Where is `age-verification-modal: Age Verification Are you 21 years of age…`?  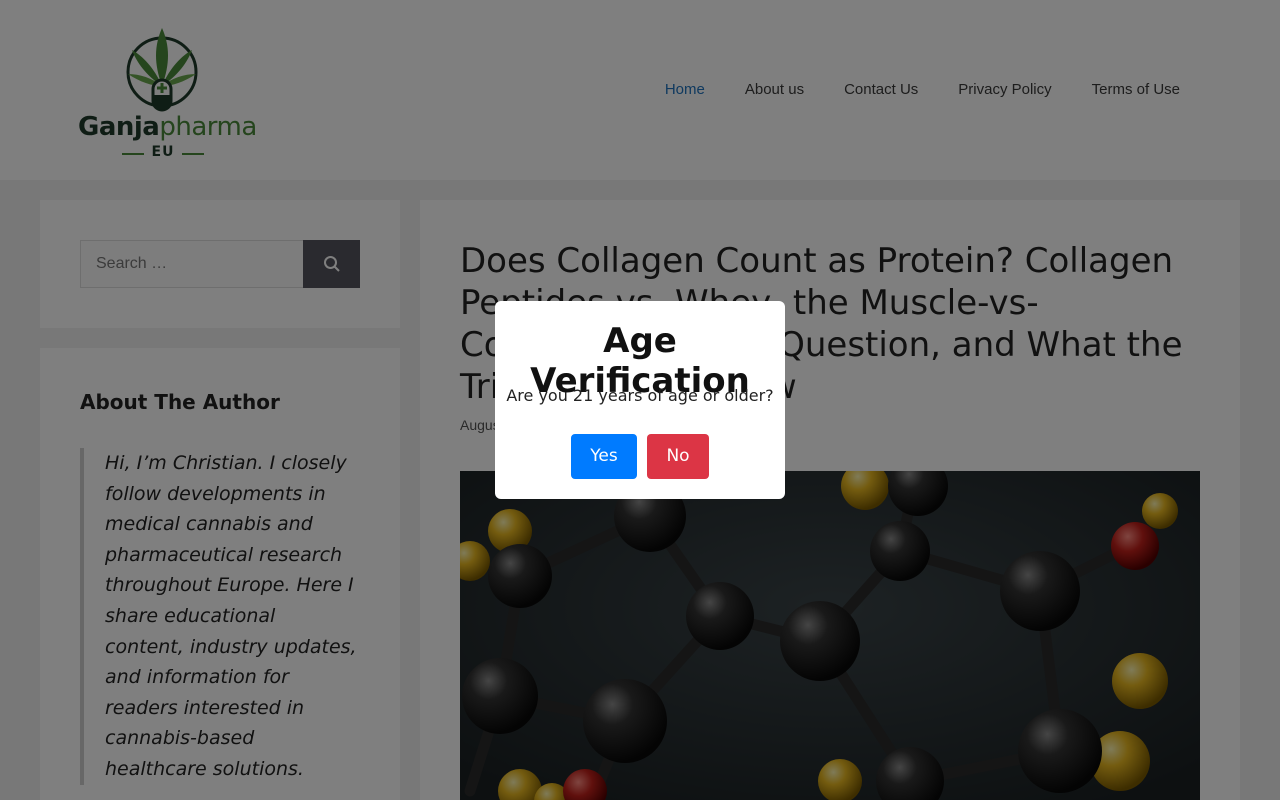
age-verification-modal: Age Verification Are you 21 years of age… is located at coordinates (640, 400).